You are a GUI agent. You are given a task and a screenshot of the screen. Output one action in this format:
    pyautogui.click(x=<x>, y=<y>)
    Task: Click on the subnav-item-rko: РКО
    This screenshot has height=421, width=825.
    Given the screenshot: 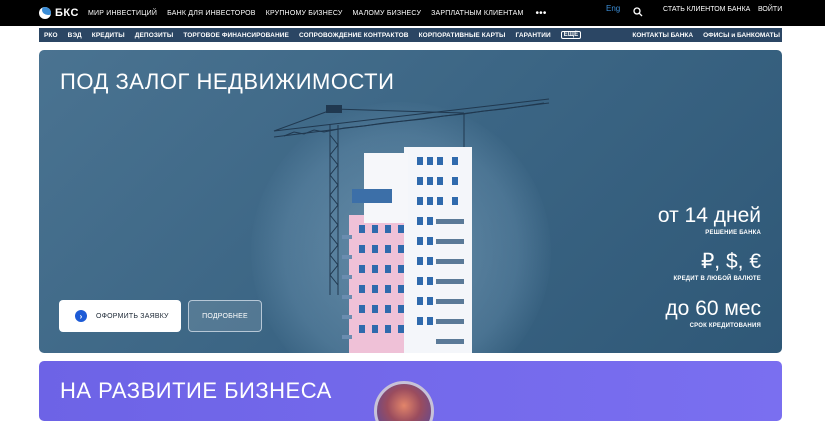 What is the action you would take?
    pyautogui.click(x=51, y=35)
    